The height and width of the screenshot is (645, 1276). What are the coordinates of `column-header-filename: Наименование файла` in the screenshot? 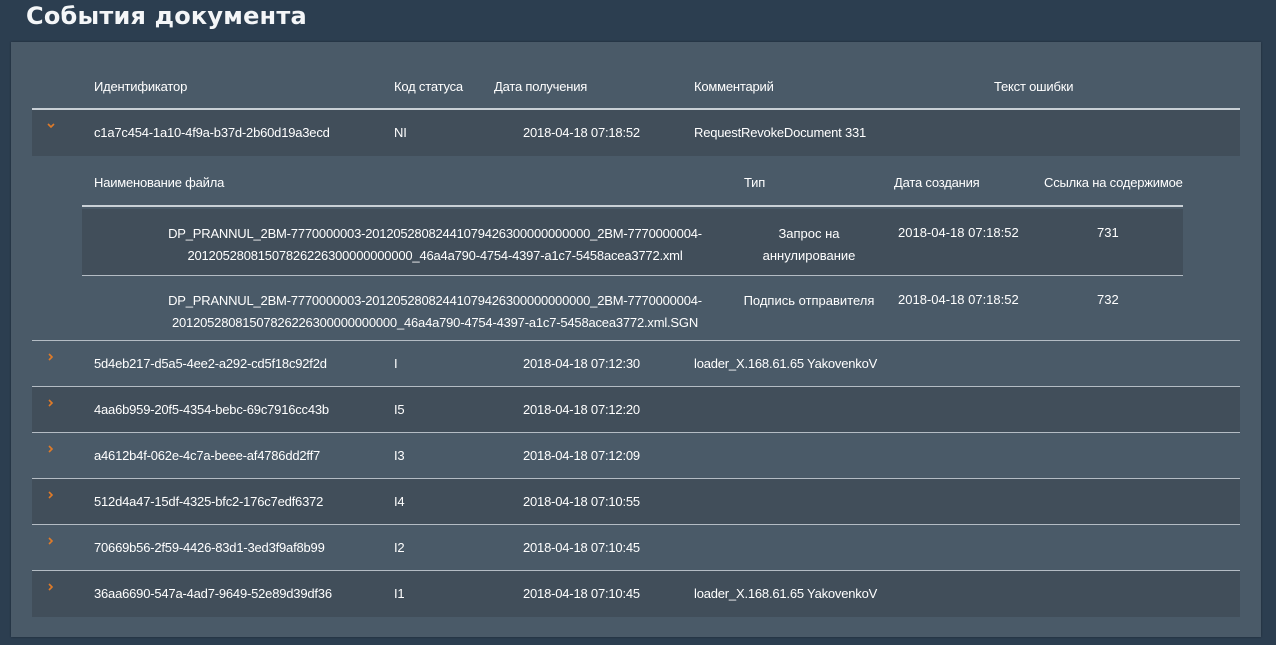 It's located at (159, 182).